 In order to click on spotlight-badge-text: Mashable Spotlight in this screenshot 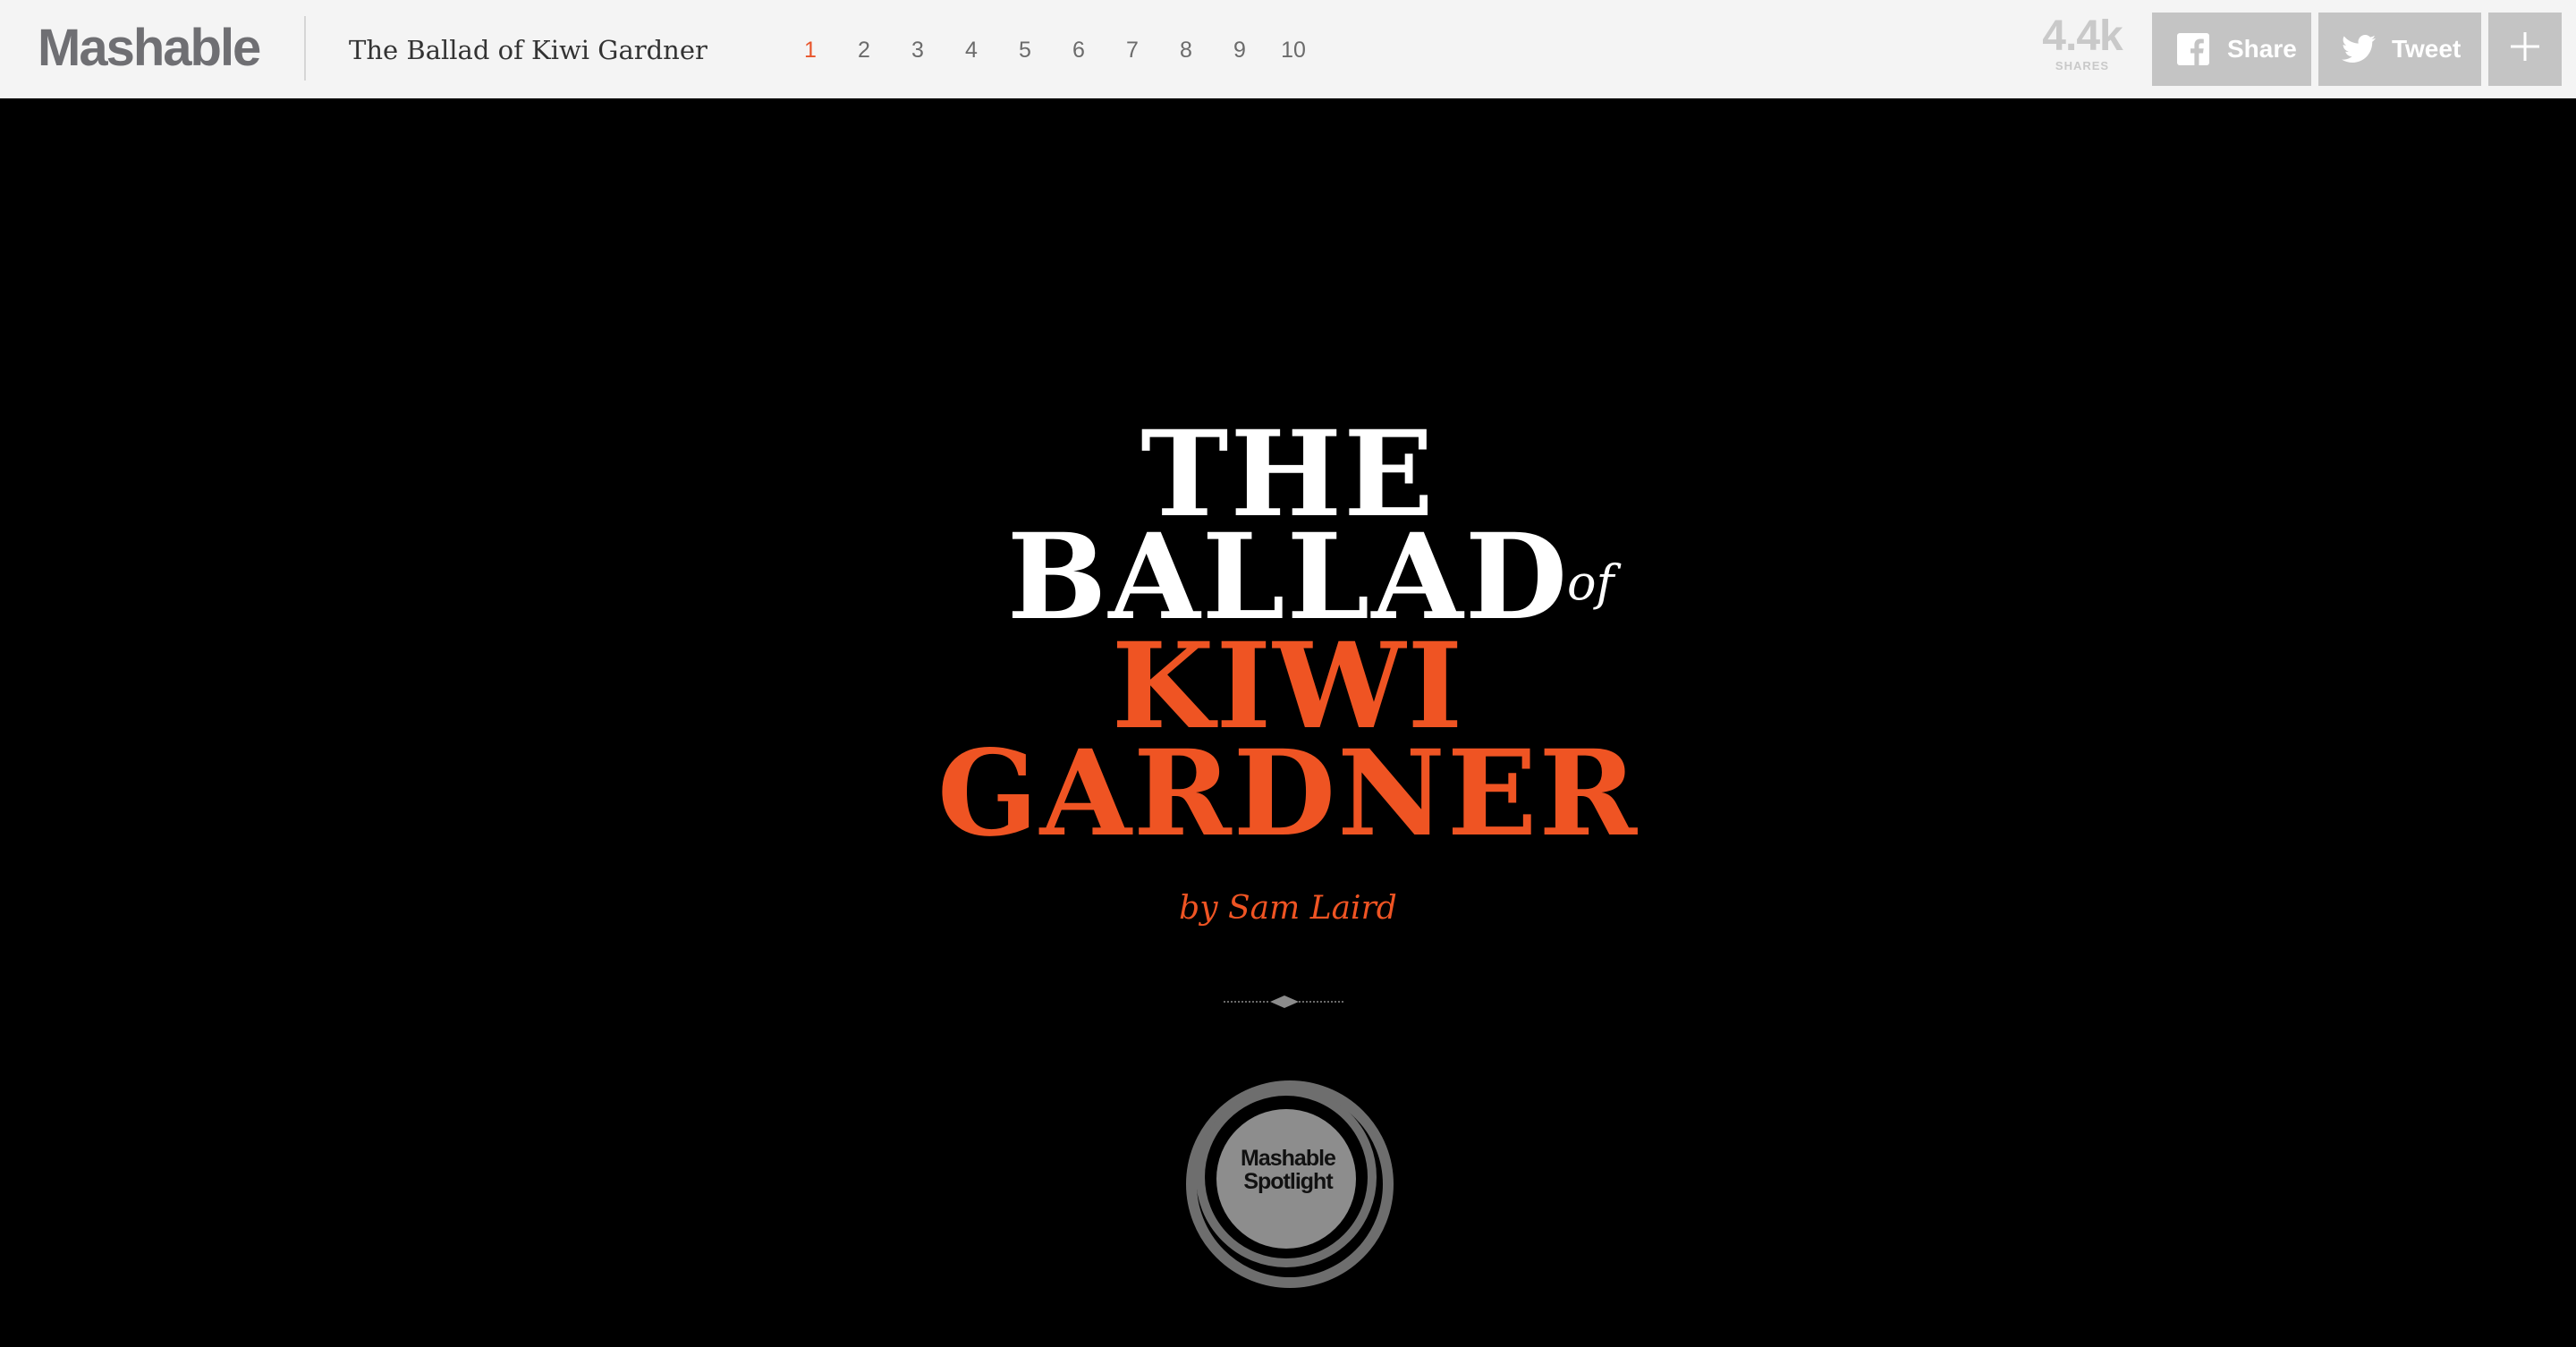, I will do `click(1288, 1170)`.